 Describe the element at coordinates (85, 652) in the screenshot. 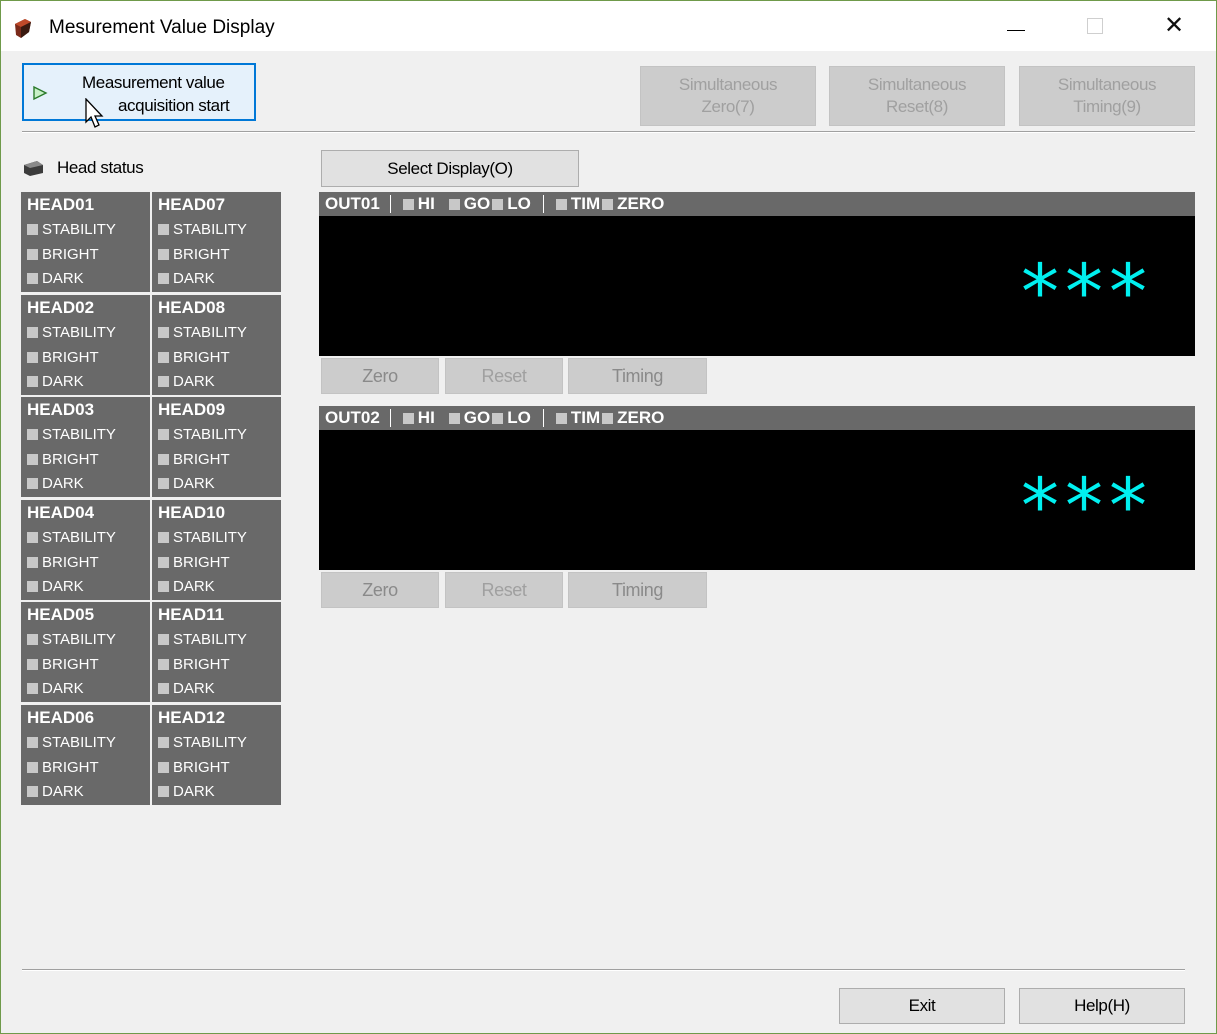

I see `head-cell: HEAD05 STABILITY BRIGHT DARK` at that location.